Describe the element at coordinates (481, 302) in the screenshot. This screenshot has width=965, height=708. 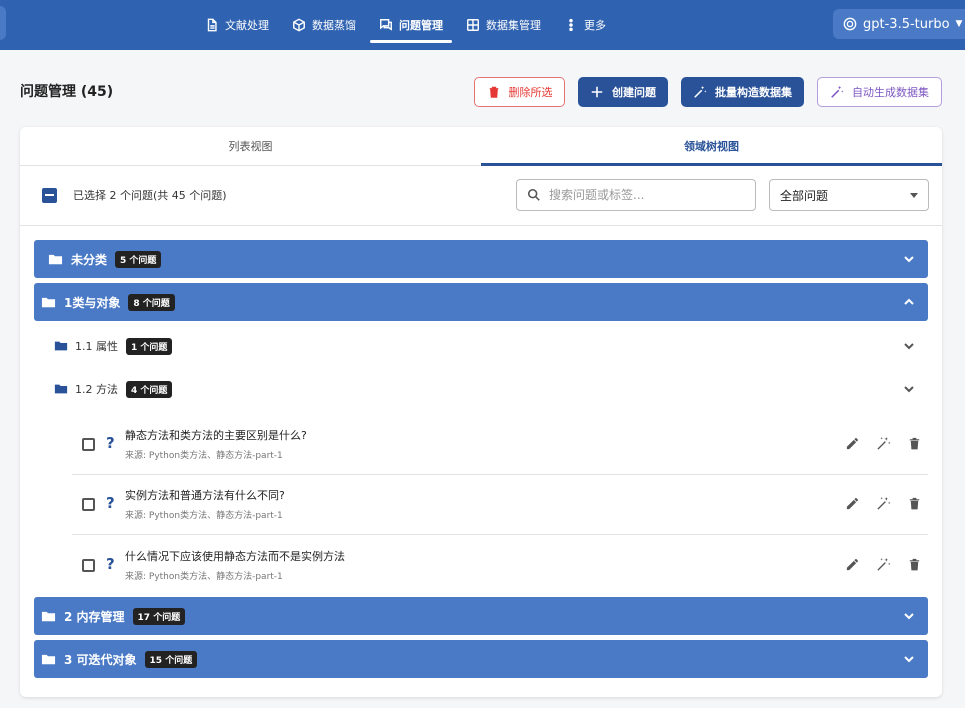
I see `tree-category-classes: 1类与对象 8 个问题` at that location.